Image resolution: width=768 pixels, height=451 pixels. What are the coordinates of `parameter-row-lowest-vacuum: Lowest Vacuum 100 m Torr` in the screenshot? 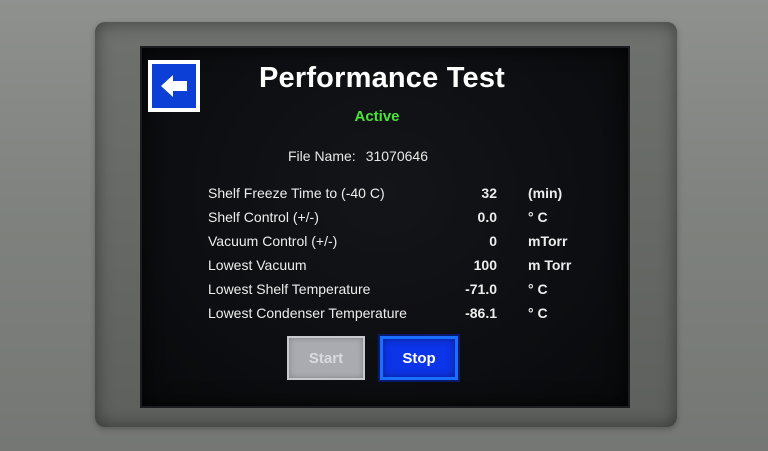 It's located at (418, 267).